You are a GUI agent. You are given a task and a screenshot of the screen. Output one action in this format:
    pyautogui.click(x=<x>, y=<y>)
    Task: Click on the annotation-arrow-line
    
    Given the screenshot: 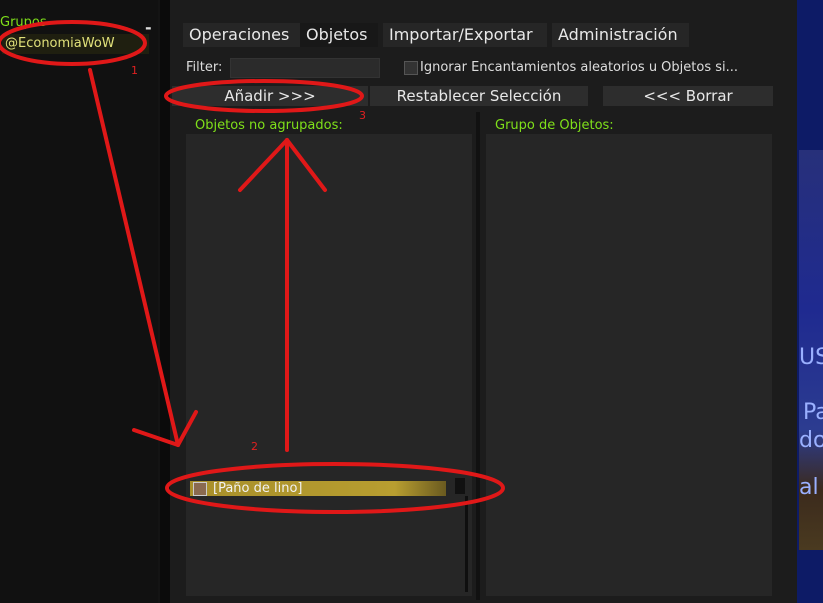 What is the action you would take?
    pyautogui.click(x=134, y=257)
    